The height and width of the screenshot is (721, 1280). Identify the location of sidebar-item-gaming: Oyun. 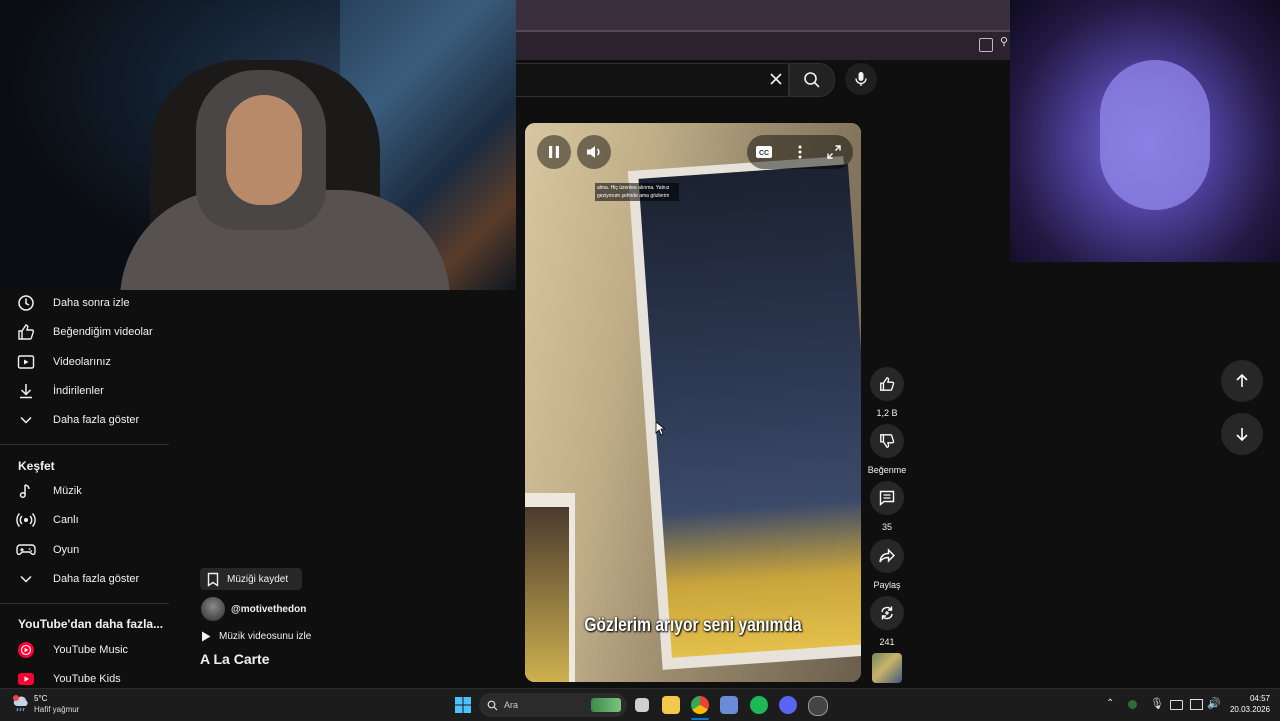
(84, 549).